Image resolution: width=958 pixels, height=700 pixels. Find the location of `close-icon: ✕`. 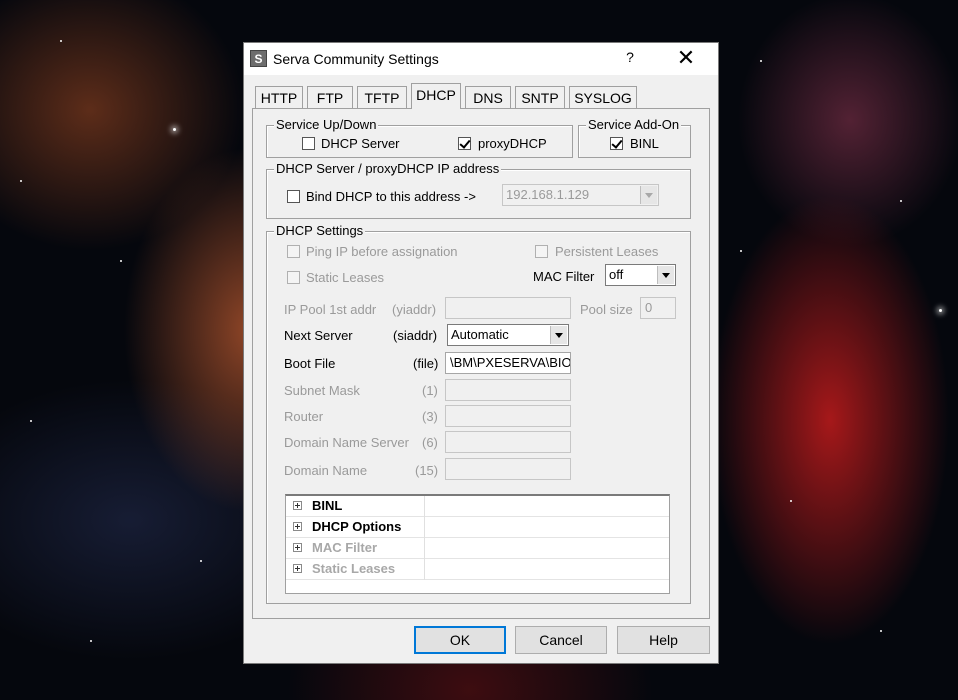

close-icon: ✕ is located at coordinates (686, 59).